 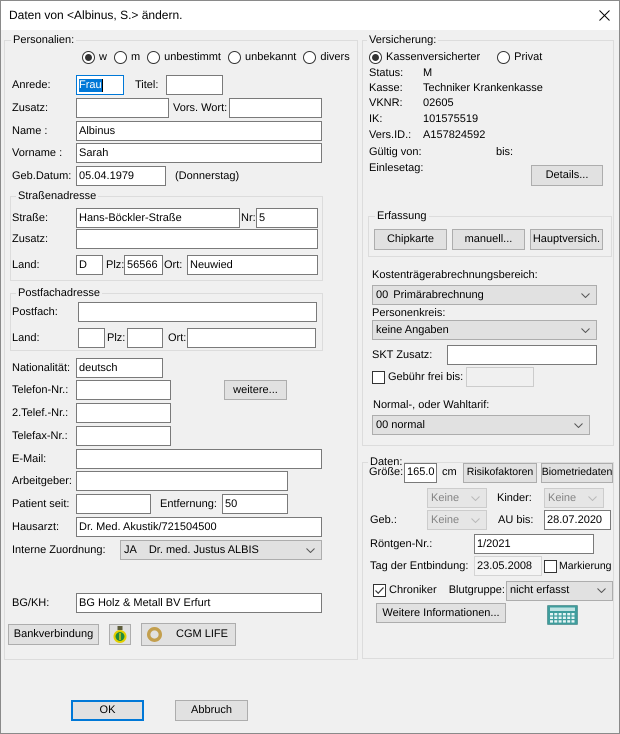 What do you see at coordinates (57, 196) in the screenshot?
I see `street-address-legend: Straßenadresse` at bounding box center [57, 196].